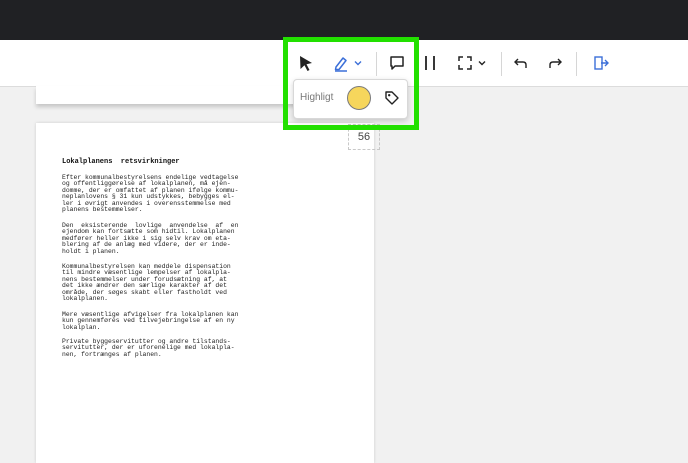 This screenshot has width=688, height=463. Describe the element at coordinates (344, 20) in the screenshot. I see `app-topbar` at that location.